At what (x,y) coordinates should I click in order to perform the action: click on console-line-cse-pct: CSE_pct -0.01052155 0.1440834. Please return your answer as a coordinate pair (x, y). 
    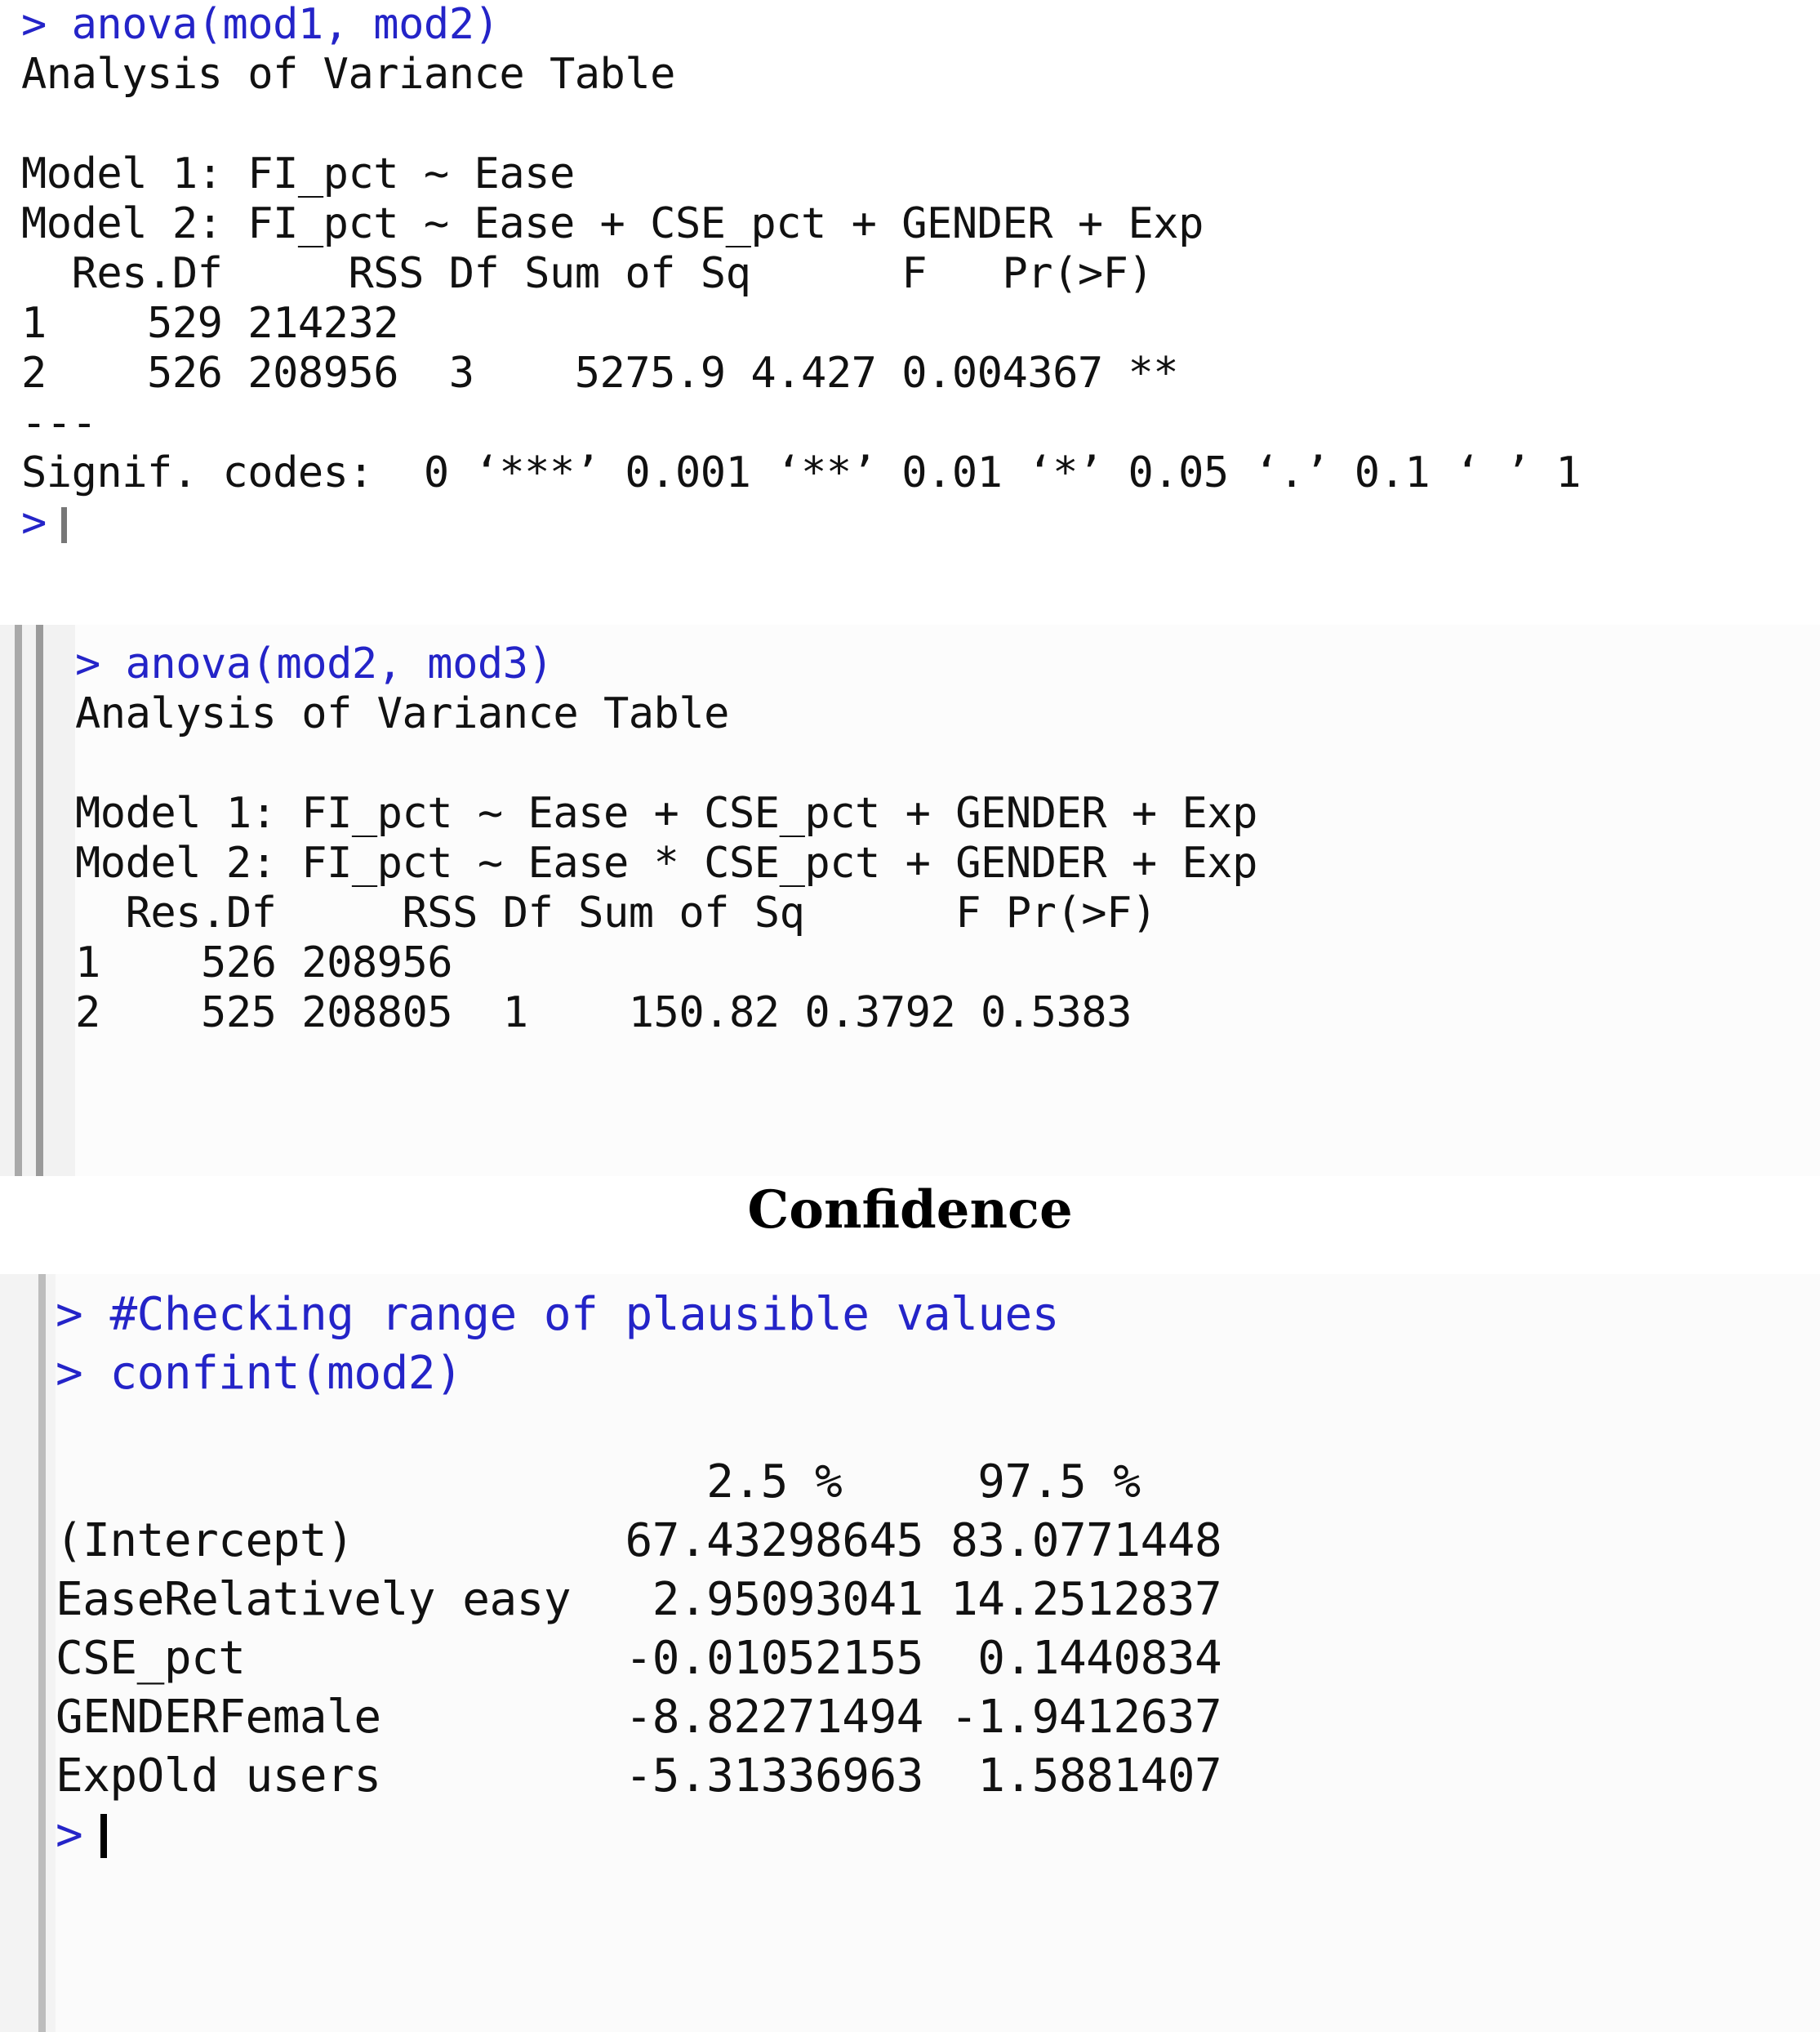
    Looking at the image, I should click on (639, 1659).